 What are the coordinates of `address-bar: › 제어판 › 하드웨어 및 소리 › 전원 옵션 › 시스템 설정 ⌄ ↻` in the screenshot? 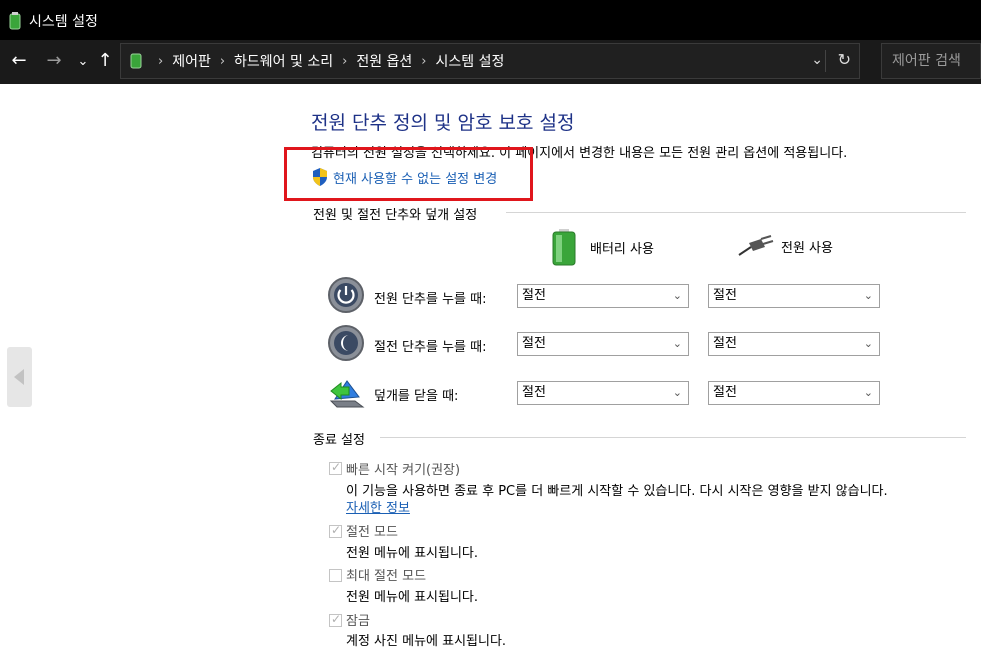 It's located at (490, 61).